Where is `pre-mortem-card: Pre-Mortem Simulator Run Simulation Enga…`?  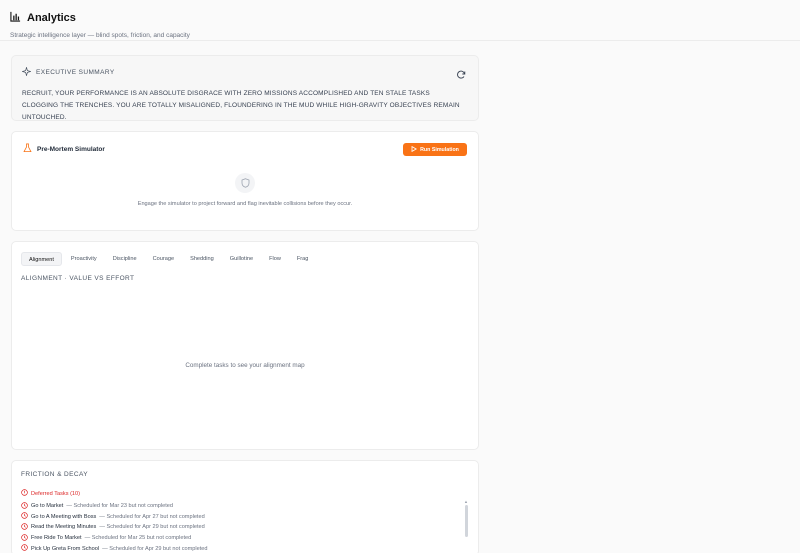
pre-mortem-card: Pre-Mortem Simulator Run Simulation Enga… is located at coordinates (245, 181).